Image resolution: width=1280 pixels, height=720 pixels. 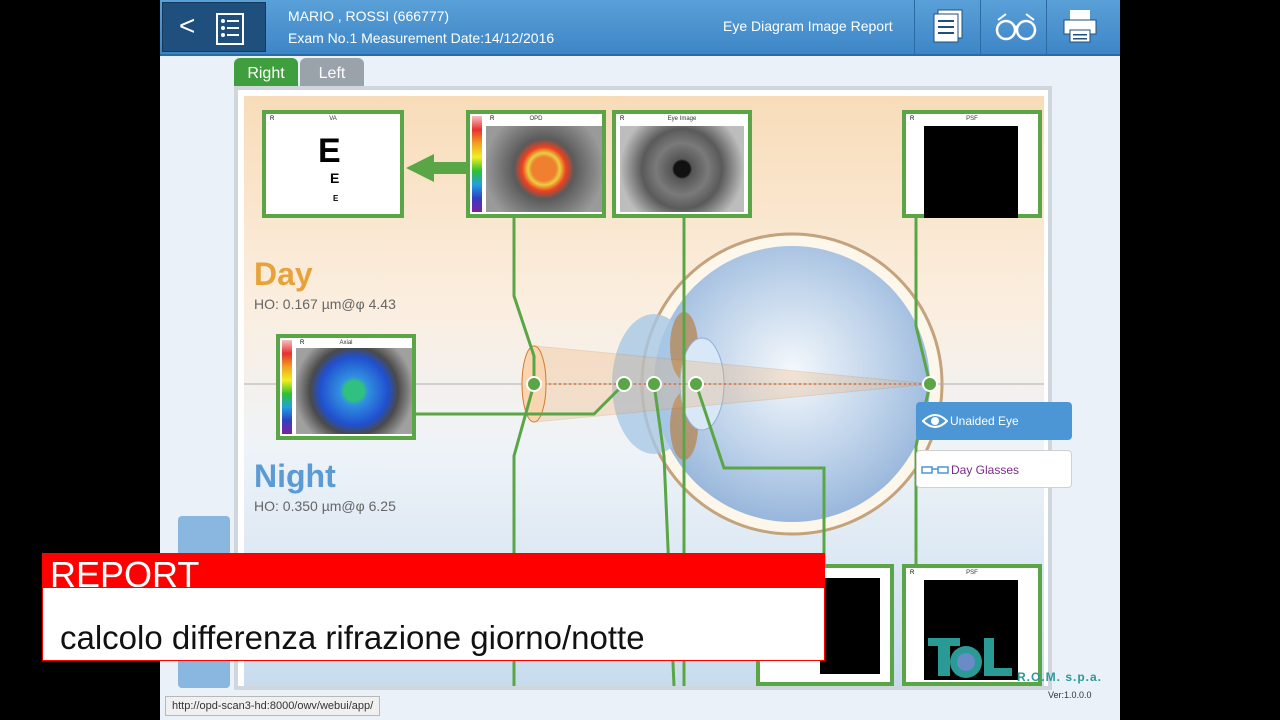 I want to click on exam-line: Exam No.1 Measurement Date:14/12/2016, so click(x=421, y=38).